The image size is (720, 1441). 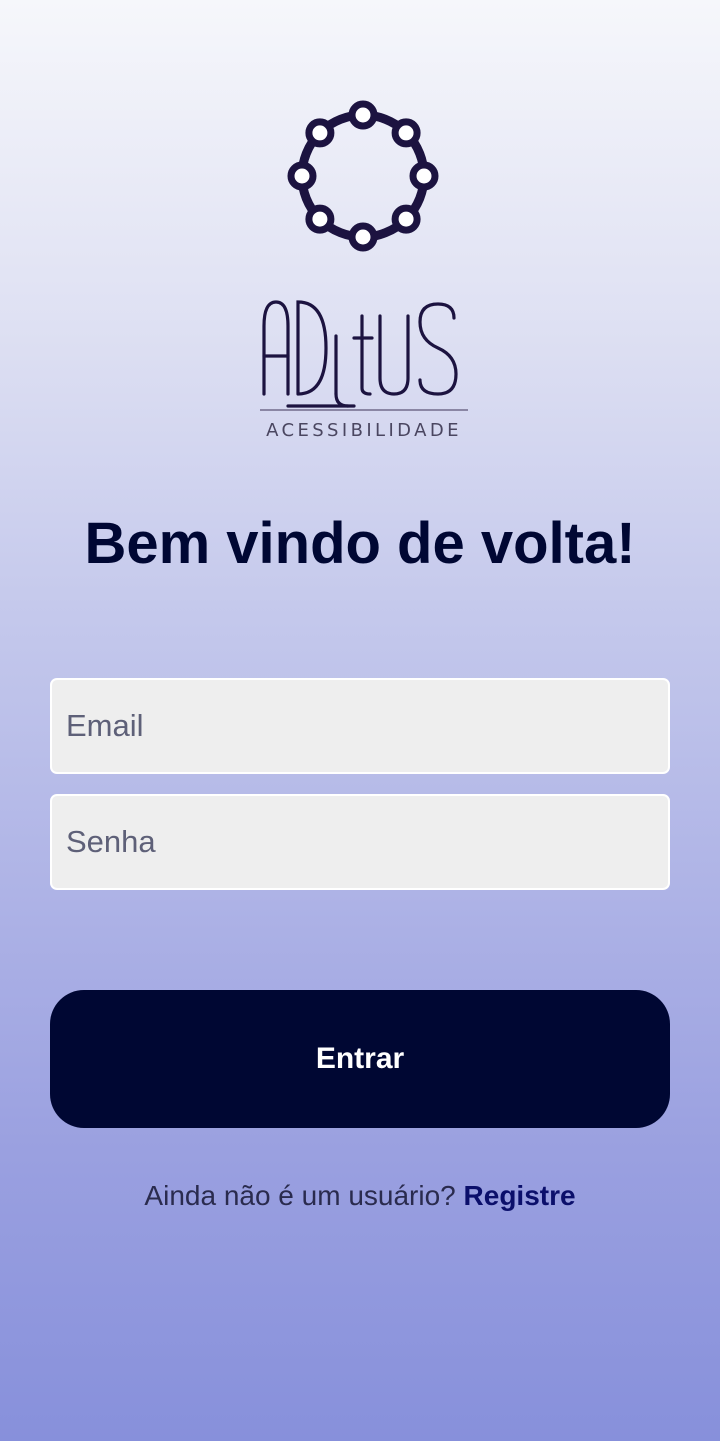 What do you see at coordinates (520, 1195) in the screenshot?
I see `register-link: Registre` at bounding box center [520, 1195].